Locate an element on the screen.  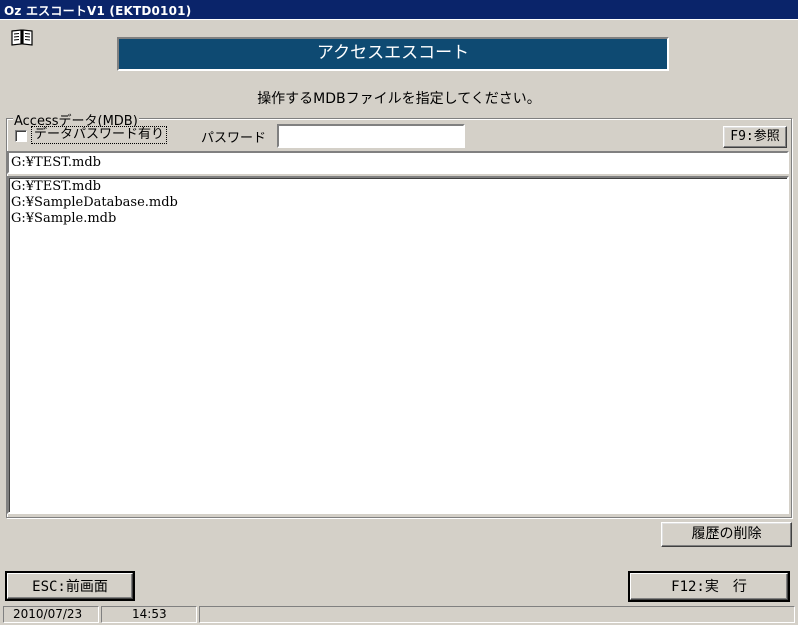
page-title-banner: アクセスエスコート is located at coordinates (393, 54).